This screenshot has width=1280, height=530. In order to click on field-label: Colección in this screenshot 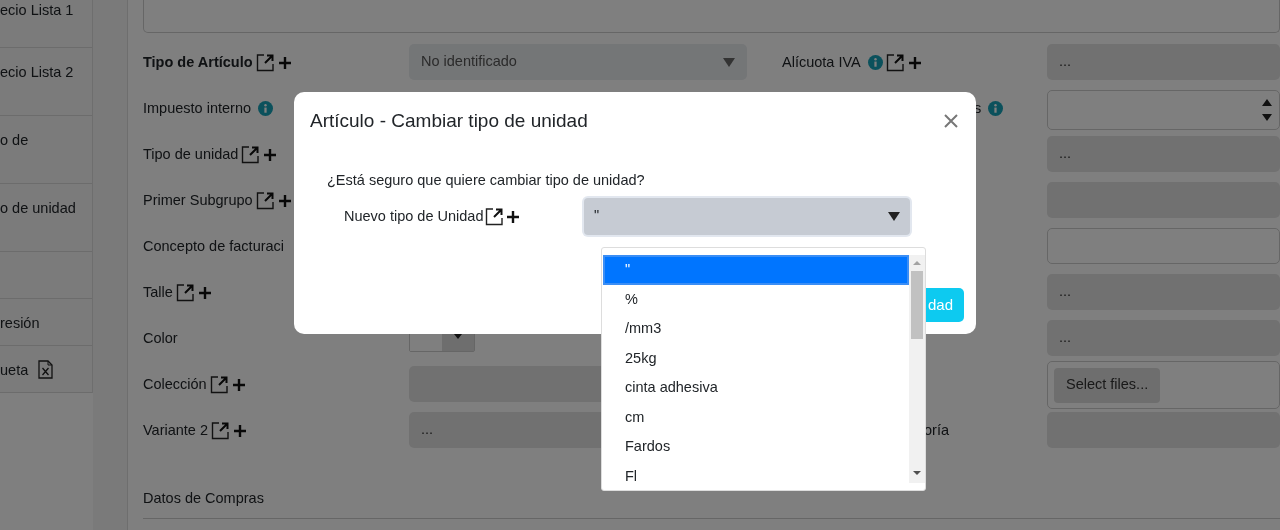, I will do `click(175, 384)`.